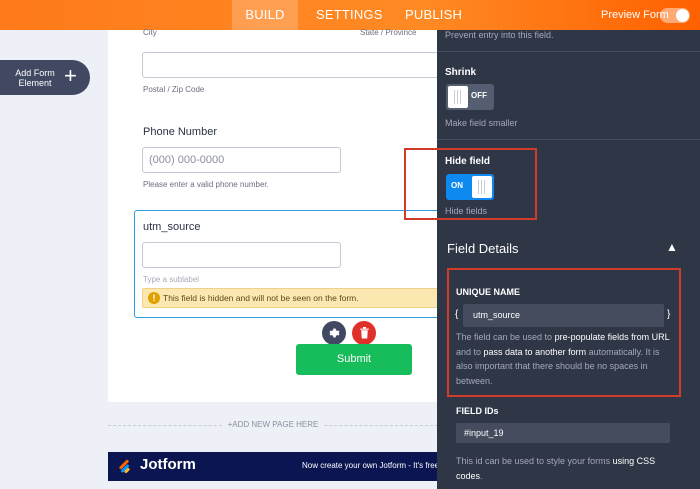 Image resolution: width=700 pixels, height=489 pixels. I want to click on preview-form-label: Preview Form, so click(635, 15).